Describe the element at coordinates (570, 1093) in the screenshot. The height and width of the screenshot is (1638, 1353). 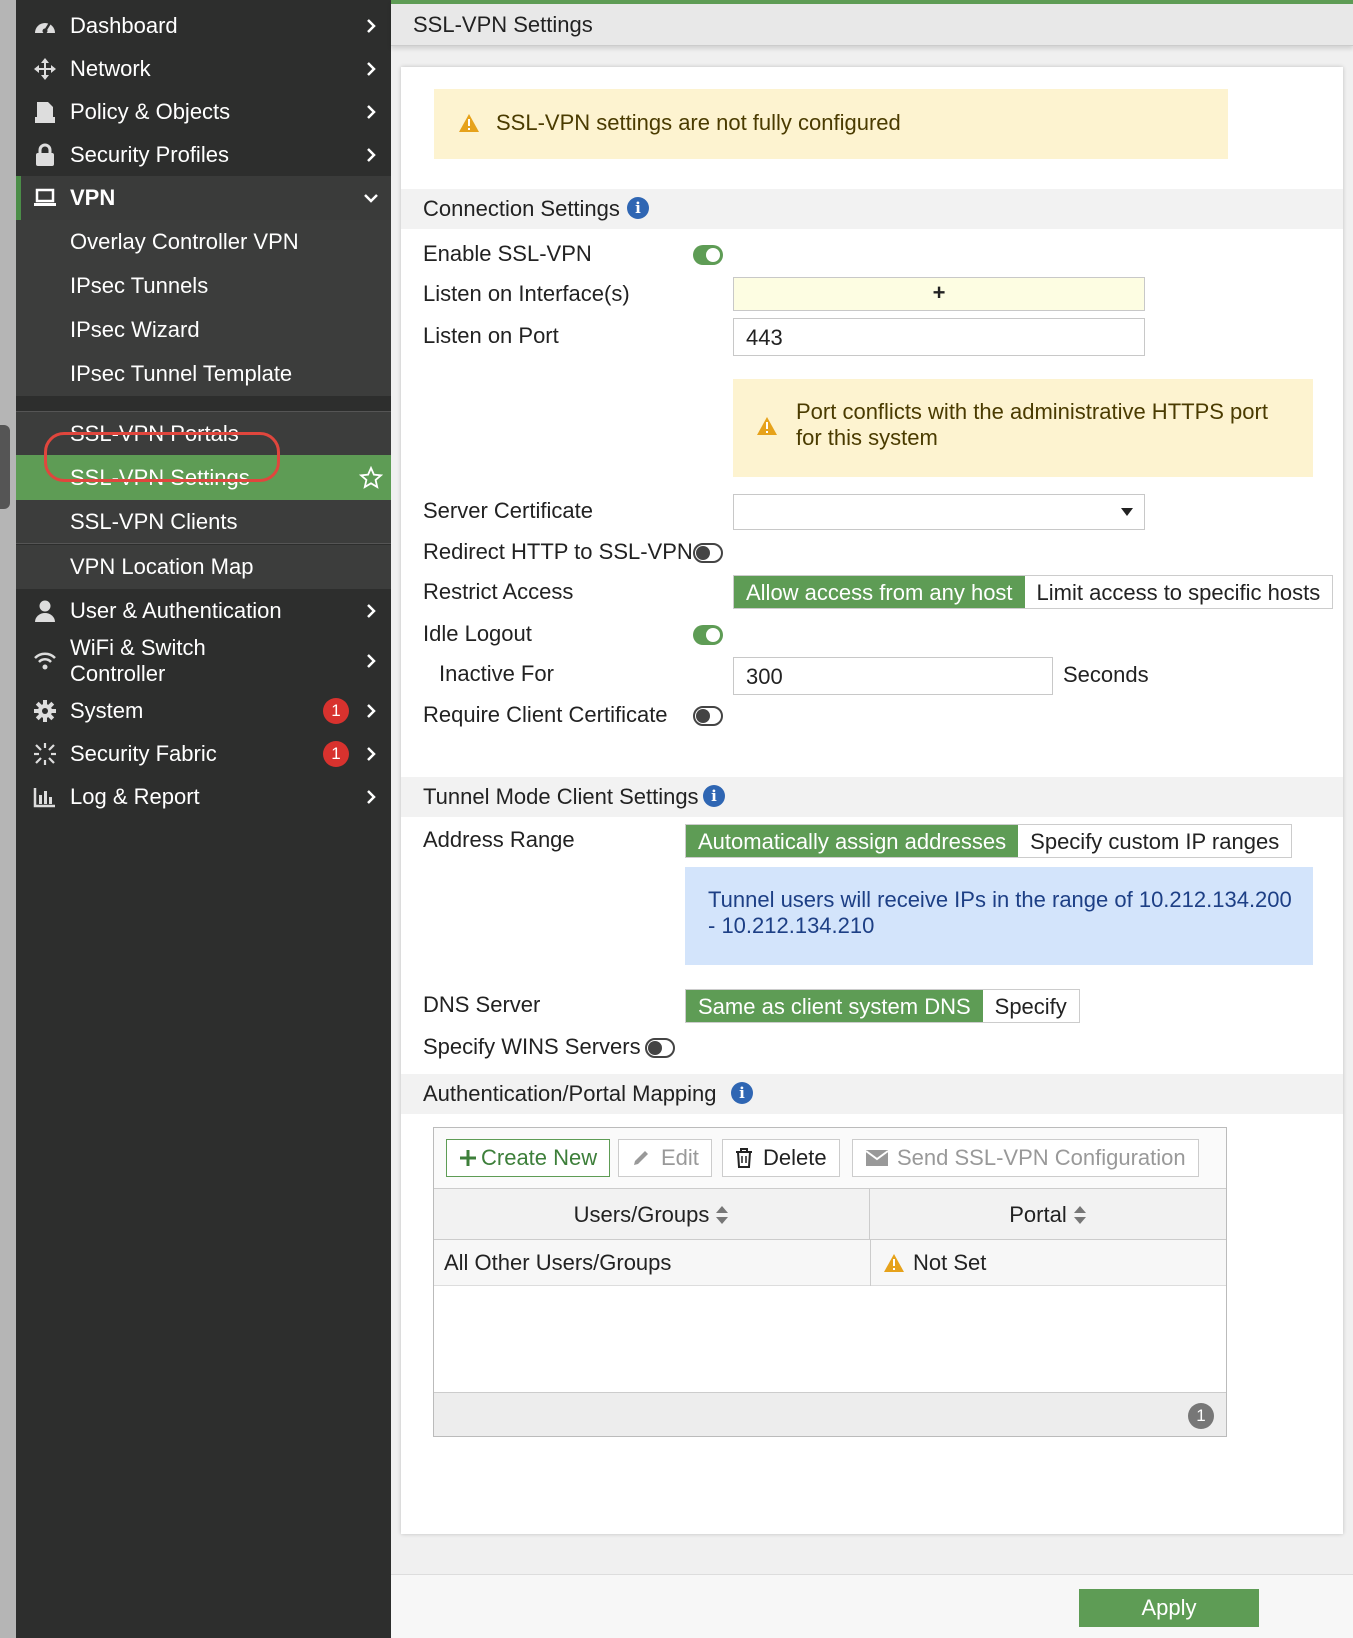
I see `section-title: Authentication/Portal Mapping` at that location.